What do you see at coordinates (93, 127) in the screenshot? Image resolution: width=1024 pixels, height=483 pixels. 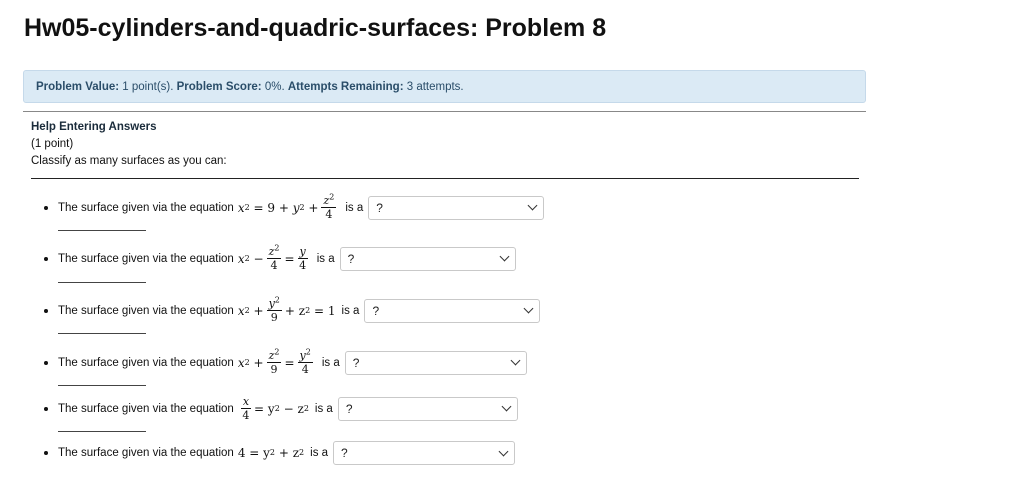 I see `help-entering-answers-link: Help Entering Answers` at bounding box center [93, 127].